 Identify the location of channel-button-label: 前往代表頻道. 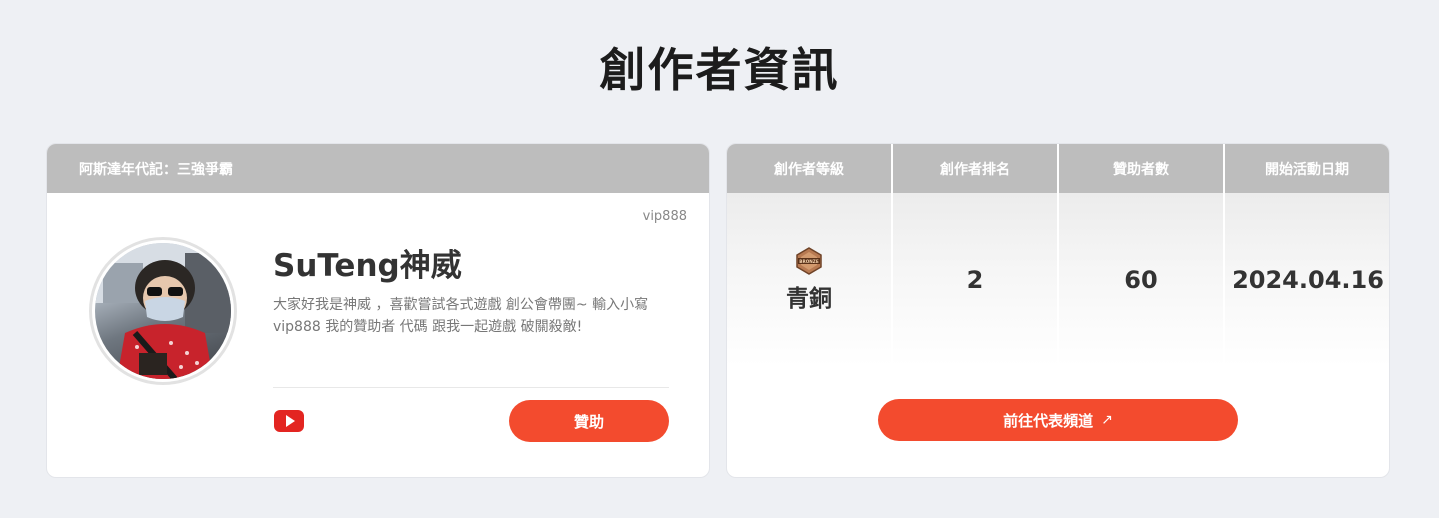
(1048, 420).